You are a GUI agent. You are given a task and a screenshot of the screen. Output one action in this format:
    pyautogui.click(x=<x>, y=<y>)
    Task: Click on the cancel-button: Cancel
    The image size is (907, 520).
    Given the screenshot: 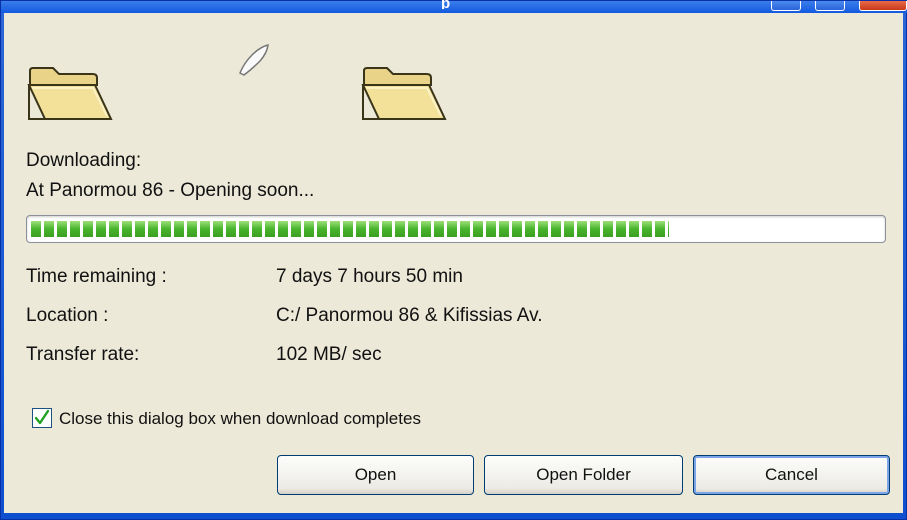 What is the action you would take?
    pyautogui.click(x=791, y=475)
    